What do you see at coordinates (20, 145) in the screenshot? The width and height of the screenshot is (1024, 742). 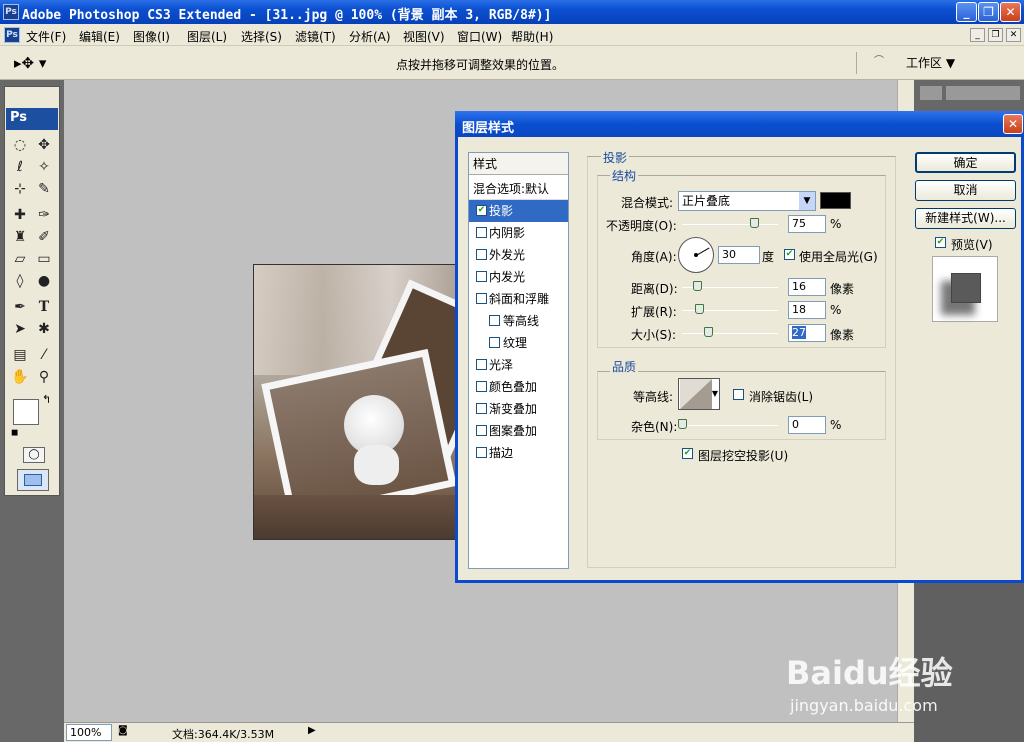 I see `marquee-tool-icon: ◌` at bounding box center [20, 145].